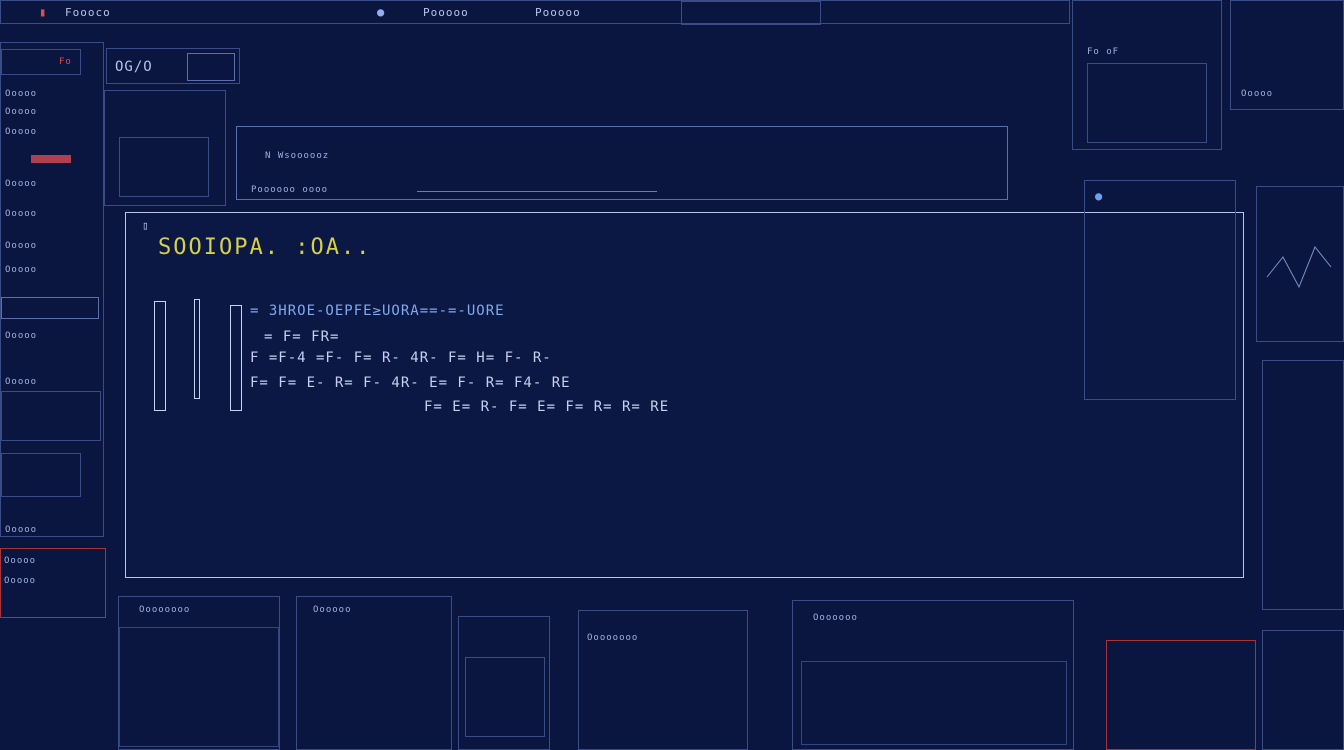 The image size is (1344, 750). I want to click on bottom-panel-3-inner, so click(505, 697).